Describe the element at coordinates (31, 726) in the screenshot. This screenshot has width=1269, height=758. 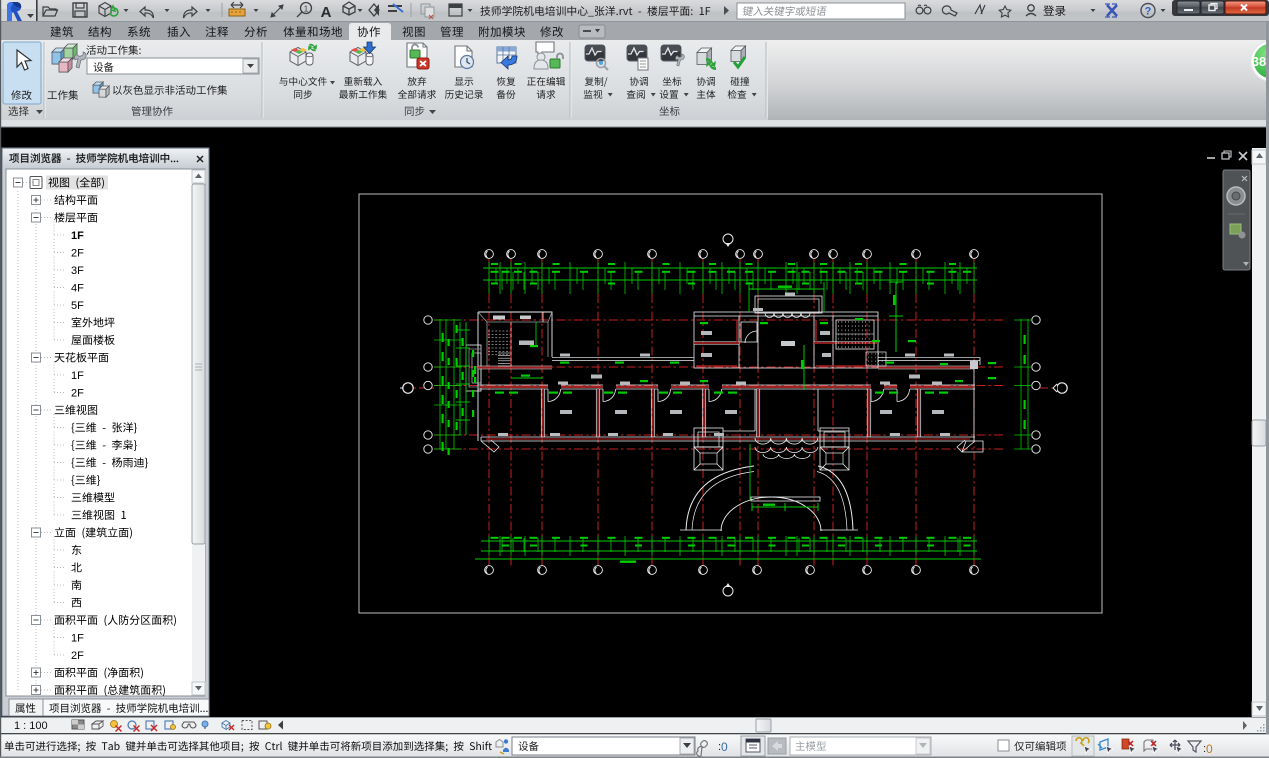
I see `svg-text: 1 : 100` at that location.